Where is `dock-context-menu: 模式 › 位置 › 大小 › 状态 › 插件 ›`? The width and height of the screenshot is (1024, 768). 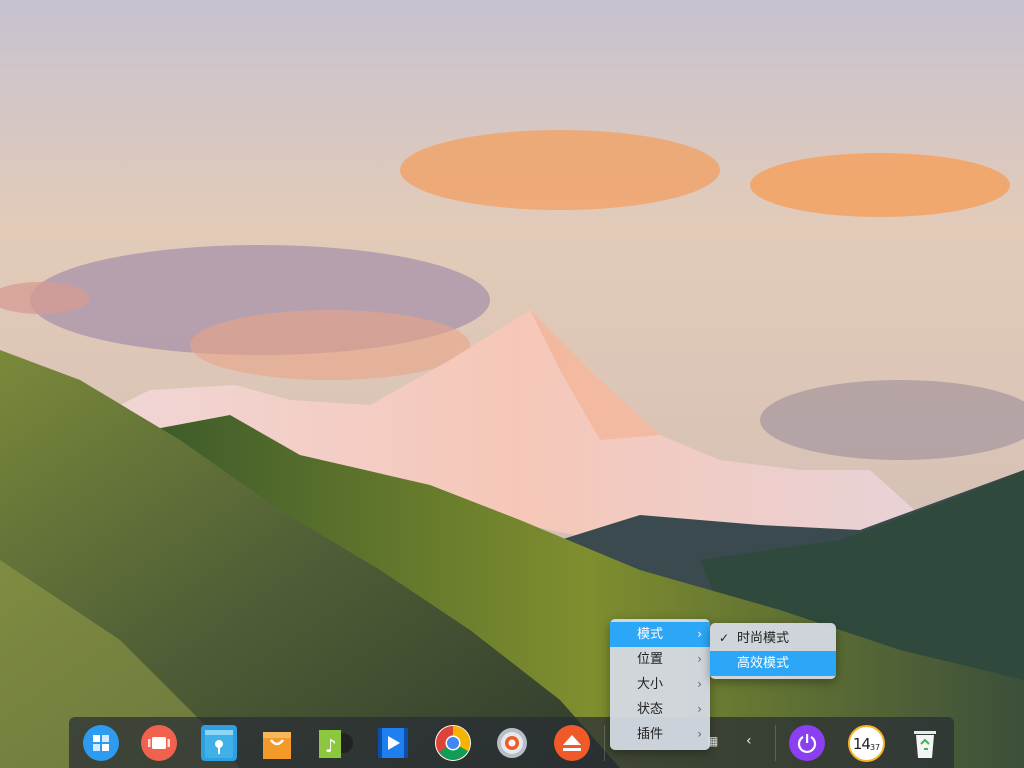 dock-context-menu: 模式 › 位置 › 大小 › 状态 › 插件 › is located at coordinates (660, 684).